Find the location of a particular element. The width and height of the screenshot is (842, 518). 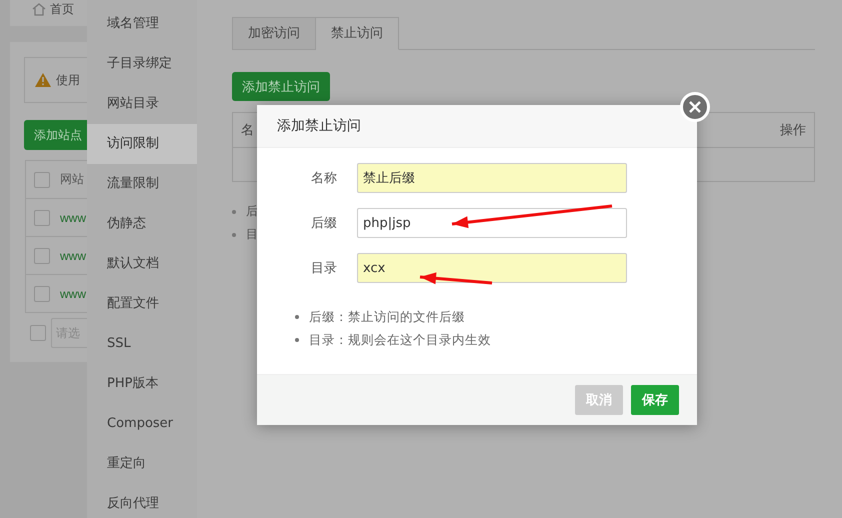

home-icon is located at coordinates (39, 9).